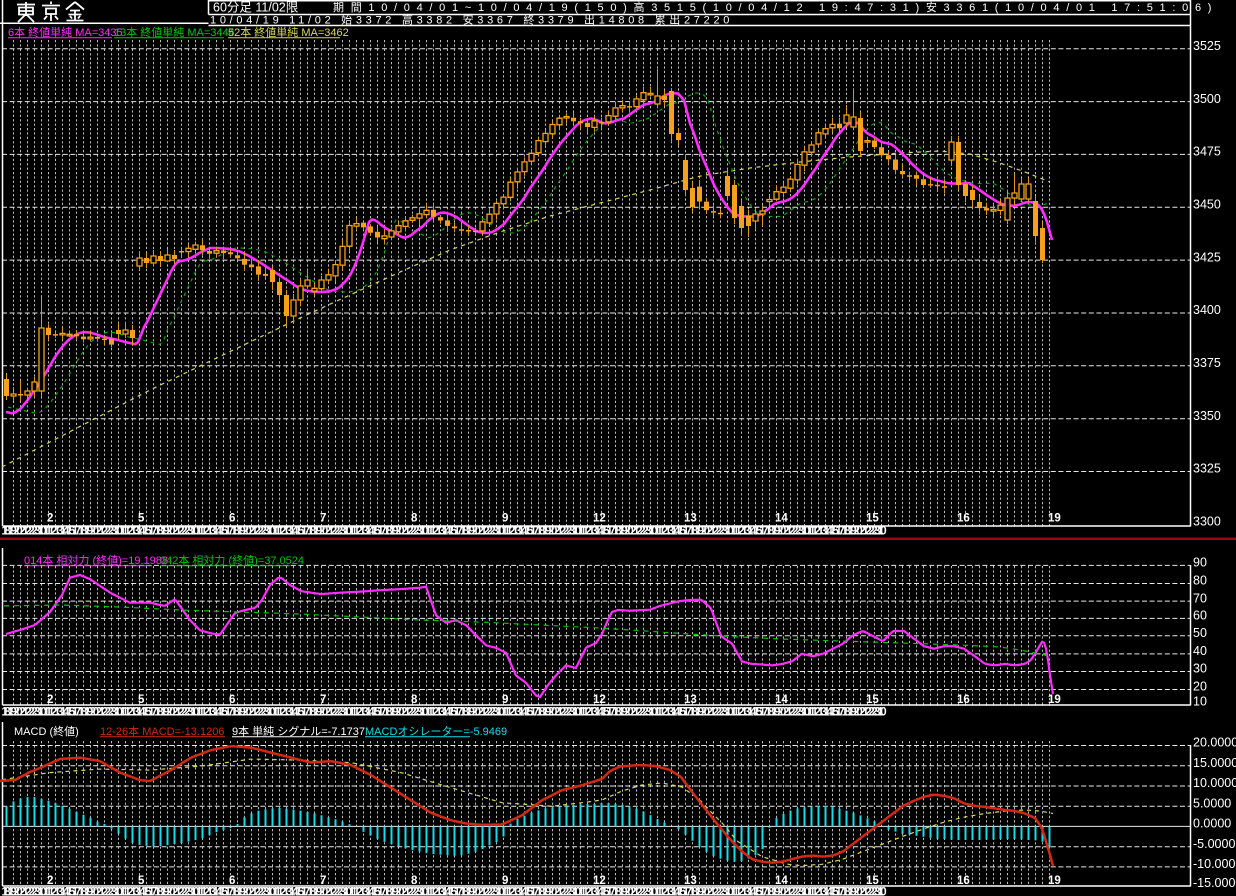 The height and width of the screenshot is (896, 1236). What do you see at coordinates (1214, 844) in the screenshot?
I see `svg-text: -5.0000` at bounding box center [1214, 844].